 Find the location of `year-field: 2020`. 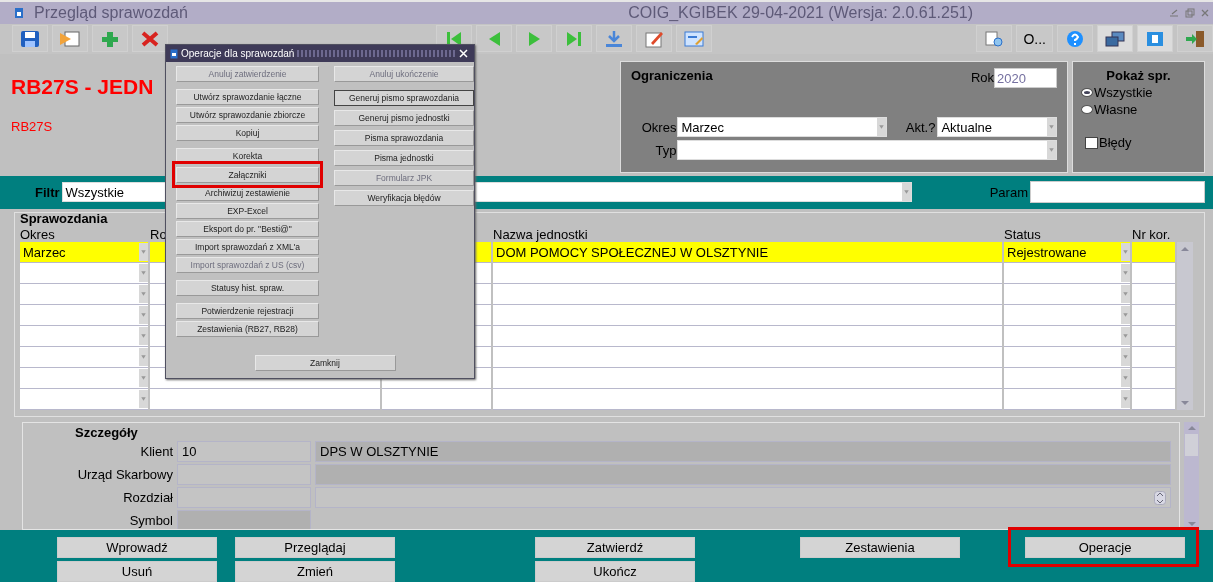

year-field: 2020 is located at coordinates (1025, 78).